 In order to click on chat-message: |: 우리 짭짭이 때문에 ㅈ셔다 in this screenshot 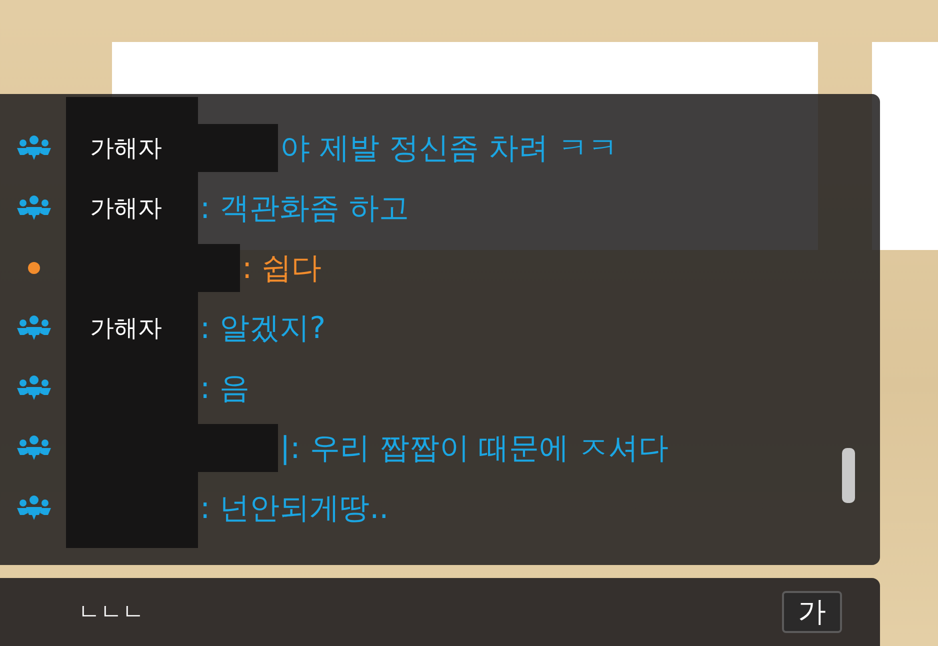, I will do `click(473, 449)`.